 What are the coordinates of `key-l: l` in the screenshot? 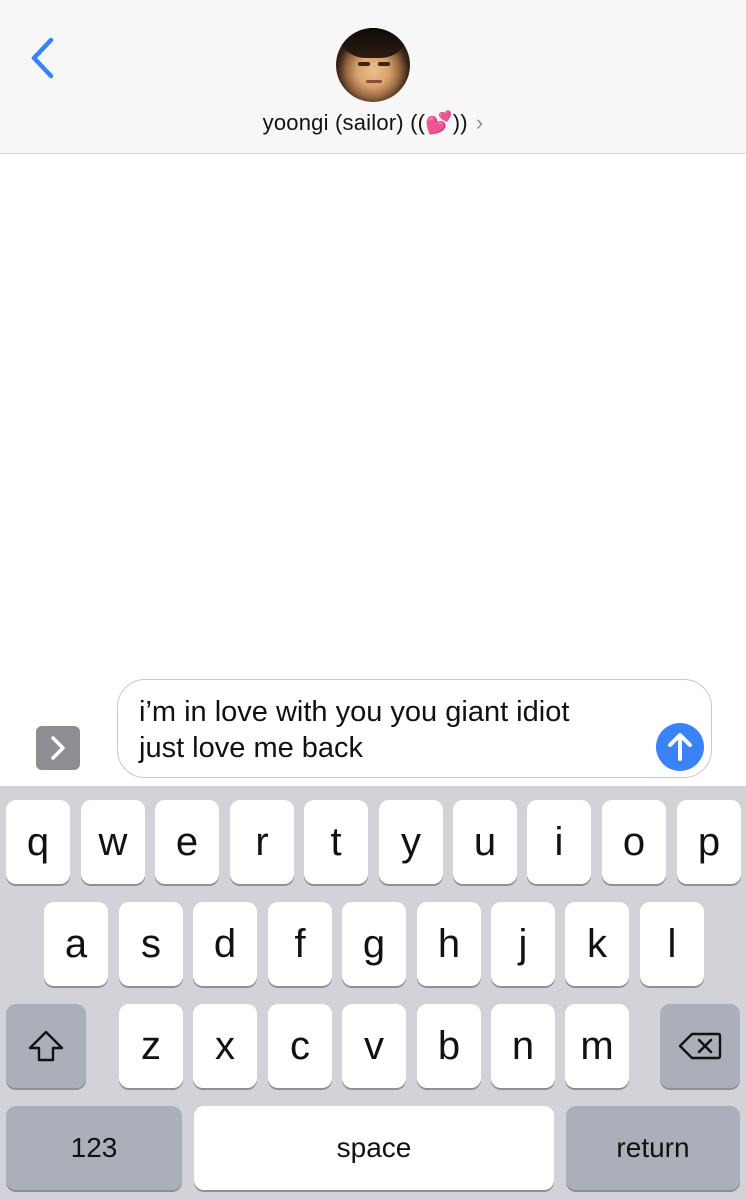 It's located at (672, 944).